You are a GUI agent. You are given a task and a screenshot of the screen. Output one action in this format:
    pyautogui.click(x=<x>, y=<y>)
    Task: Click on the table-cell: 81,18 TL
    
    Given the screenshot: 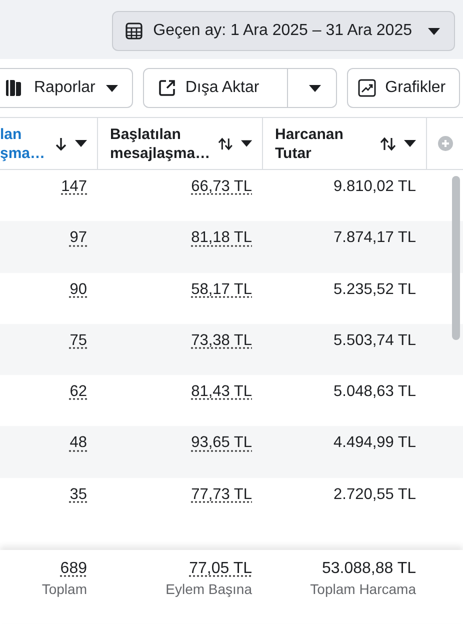 What is the action you would take?
    pyautogui.click(x=221, y=237)
    